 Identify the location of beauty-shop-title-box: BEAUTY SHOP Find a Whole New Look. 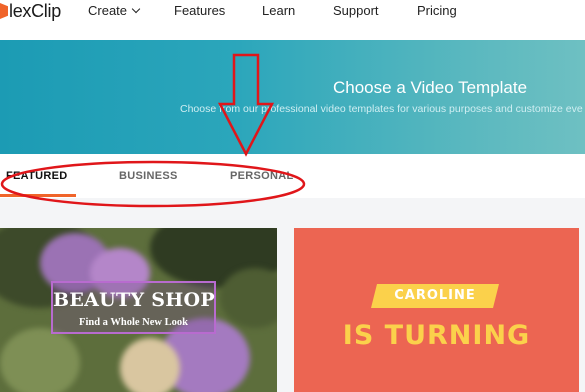
(133, 307).